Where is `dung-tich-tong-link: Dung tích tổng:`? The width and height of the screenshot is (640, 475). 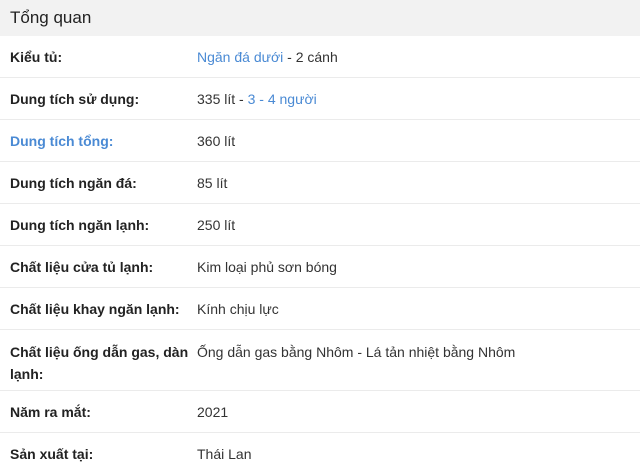 dung-tich-tong-link: Dung tích tổng: is located at coordinates (97, 140).